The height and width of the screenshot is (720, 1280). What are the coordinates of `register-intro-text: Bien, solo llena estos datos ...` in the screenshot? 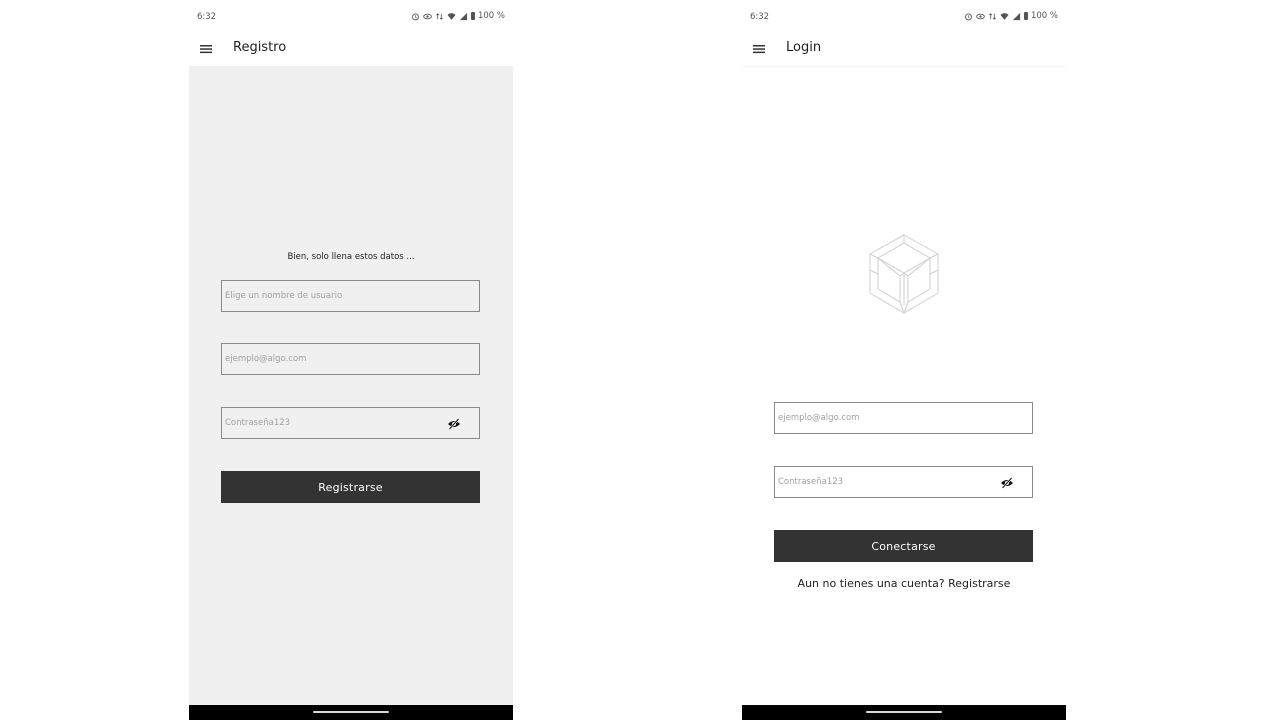 It's located at (351, 257).